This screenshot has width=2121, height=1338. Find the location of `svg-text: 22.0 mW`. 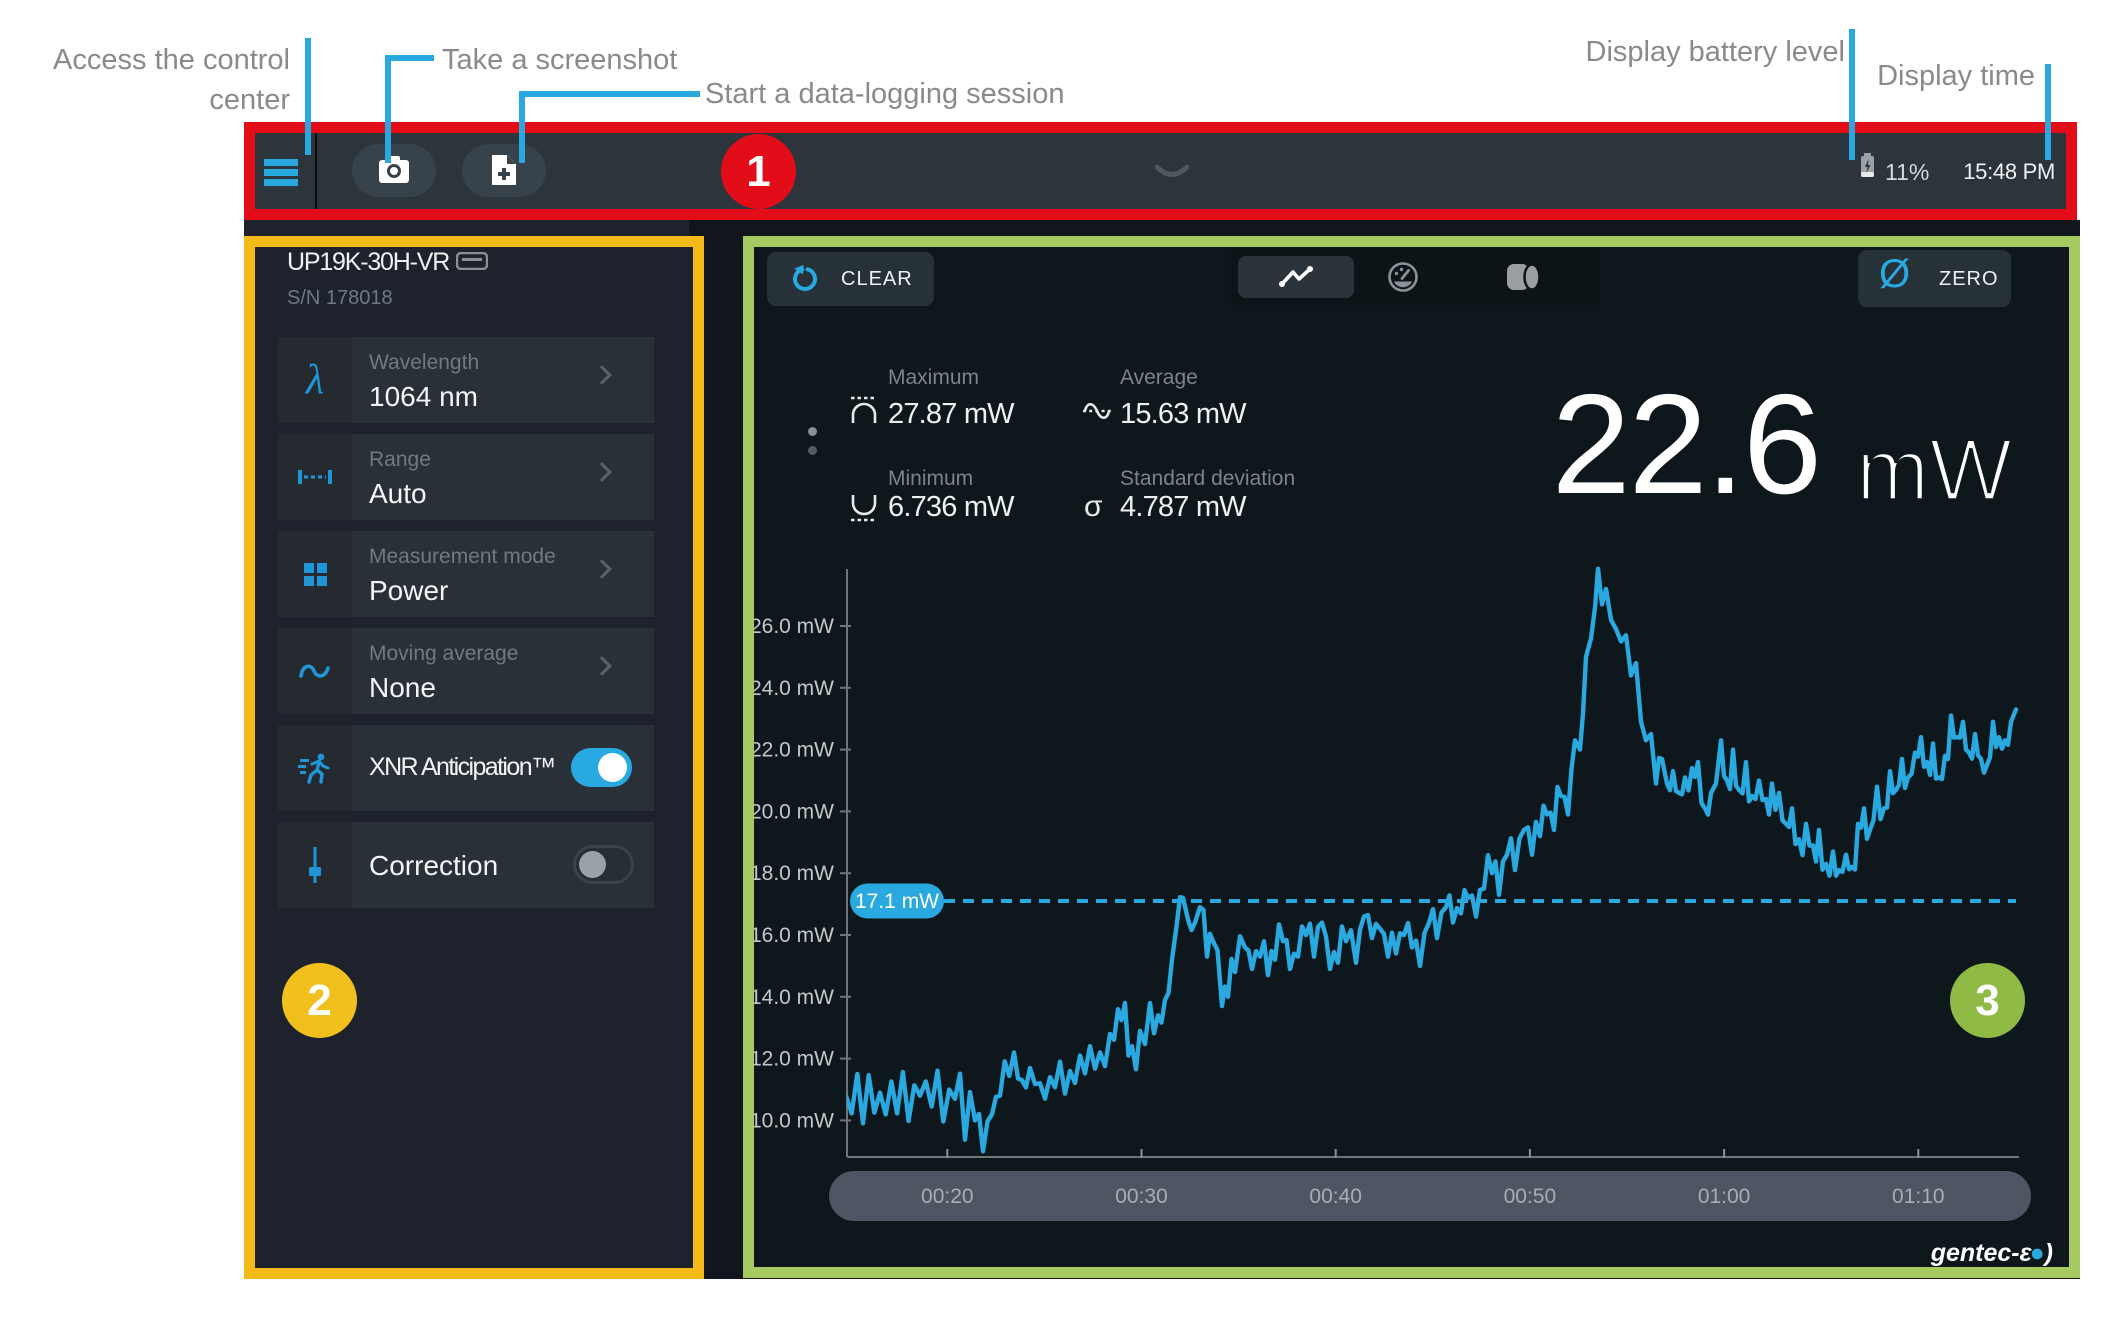

svg-text: 22.0 mW is located at coordinates (794, 750).